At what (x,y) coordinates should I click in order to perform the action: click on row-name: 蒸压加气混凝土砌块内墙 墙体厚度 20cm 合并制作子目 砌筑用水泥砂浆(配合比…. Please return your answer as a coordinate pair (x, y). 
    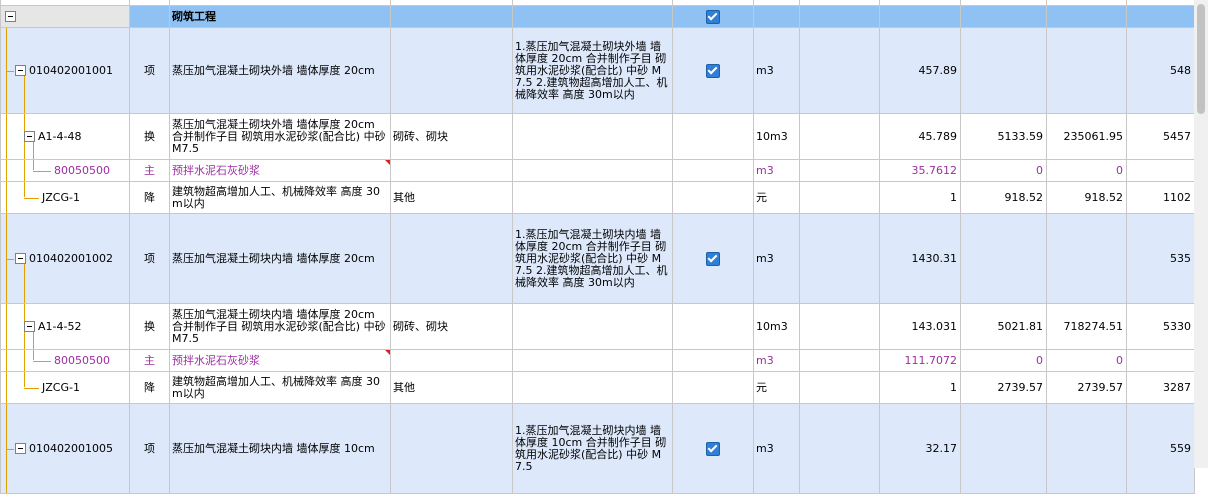
    Looking at the image, I should click on (280, 326).